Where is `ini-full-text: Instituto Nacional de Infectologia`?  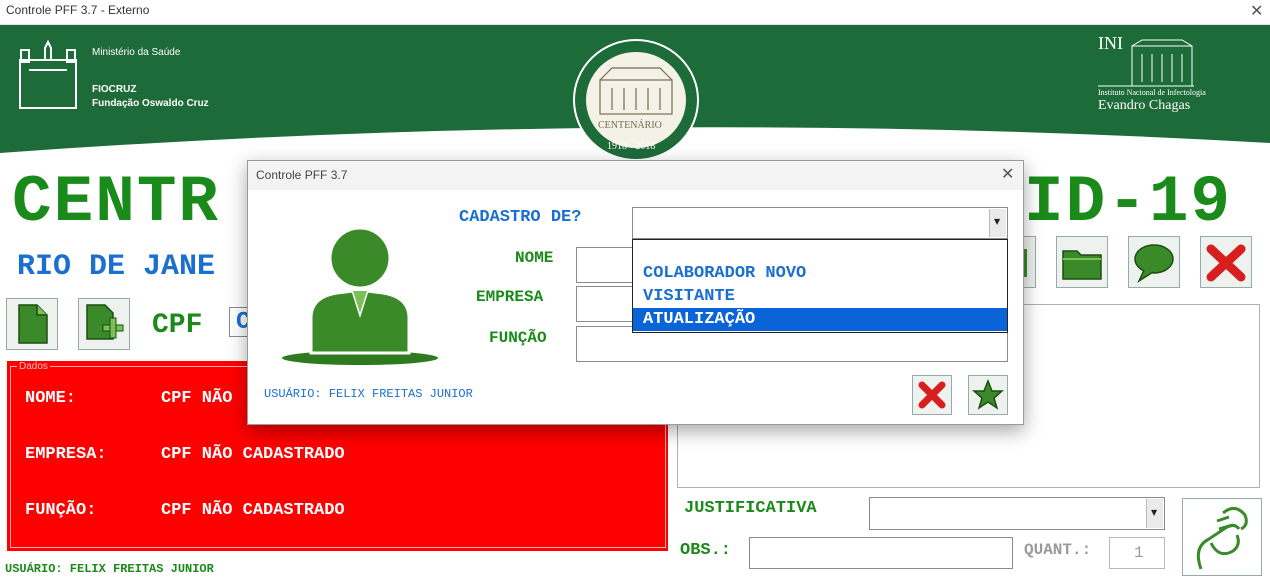
ini-full-text: Instituto Nacional de Infectologia is located at coordinates (1152, 92).